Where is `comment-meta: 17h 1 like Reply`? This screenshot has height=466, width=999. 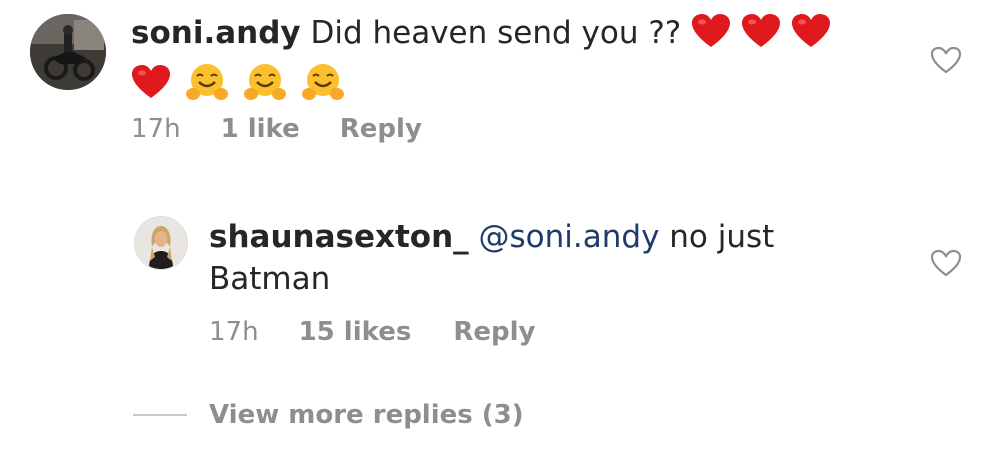 comment-meta: 17h 1 like Reply is located at coordinates (276, 129).